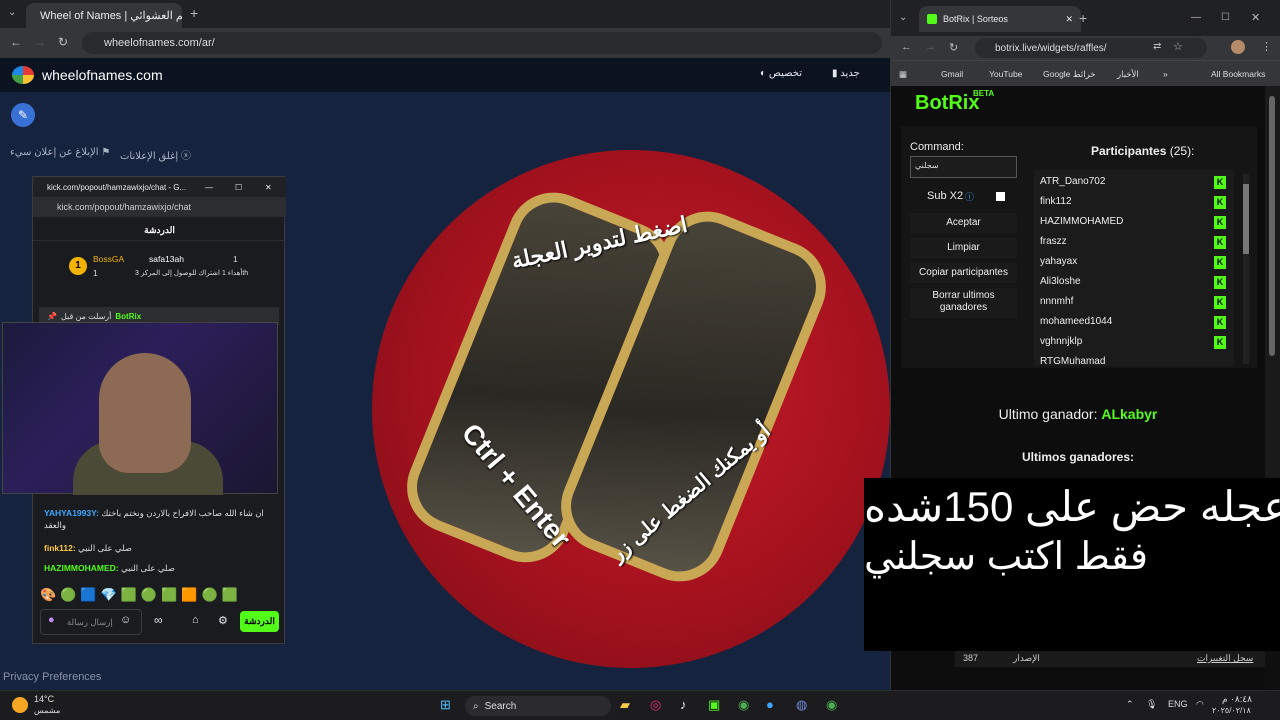 This screenshot has width=1280, height=720. I want to click on overlay-line-1: عجله حض على 150شده, so click(1072, 506).